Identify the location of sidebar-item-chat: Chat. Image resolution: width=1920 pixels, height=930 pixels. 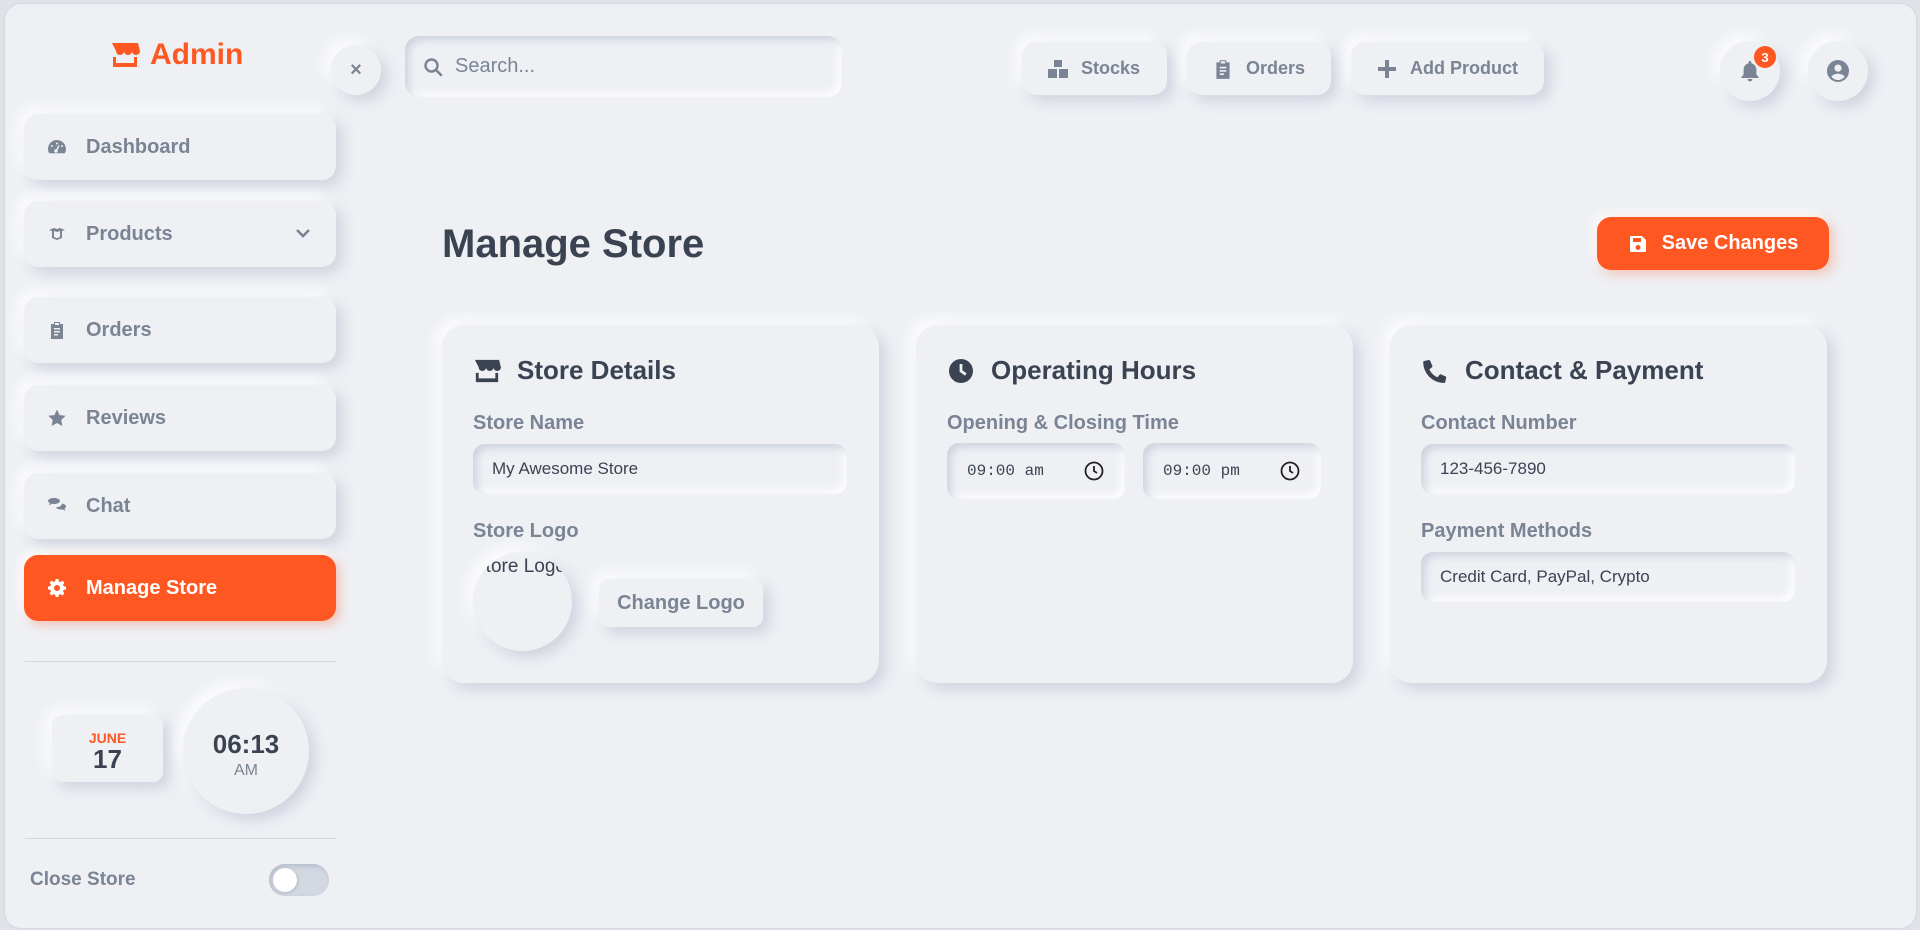
(180, 506).